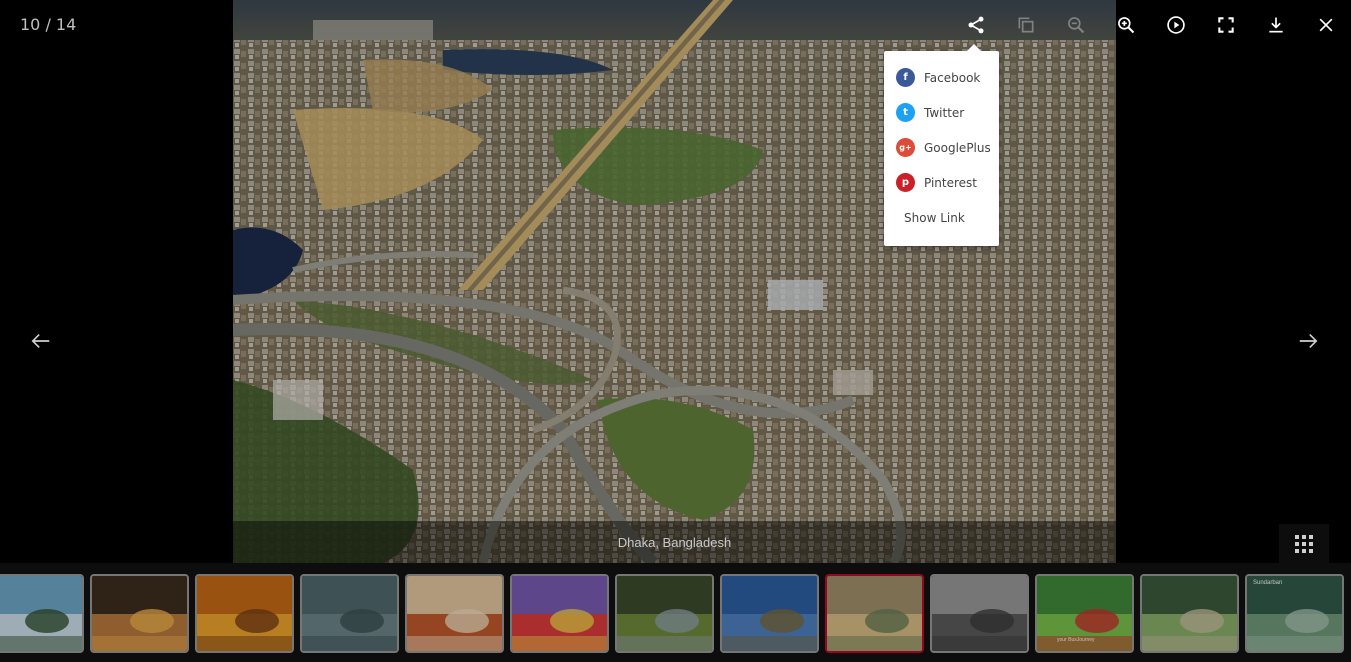  I want to click on share-pinterest: p Pinterest, so click(941, 182).